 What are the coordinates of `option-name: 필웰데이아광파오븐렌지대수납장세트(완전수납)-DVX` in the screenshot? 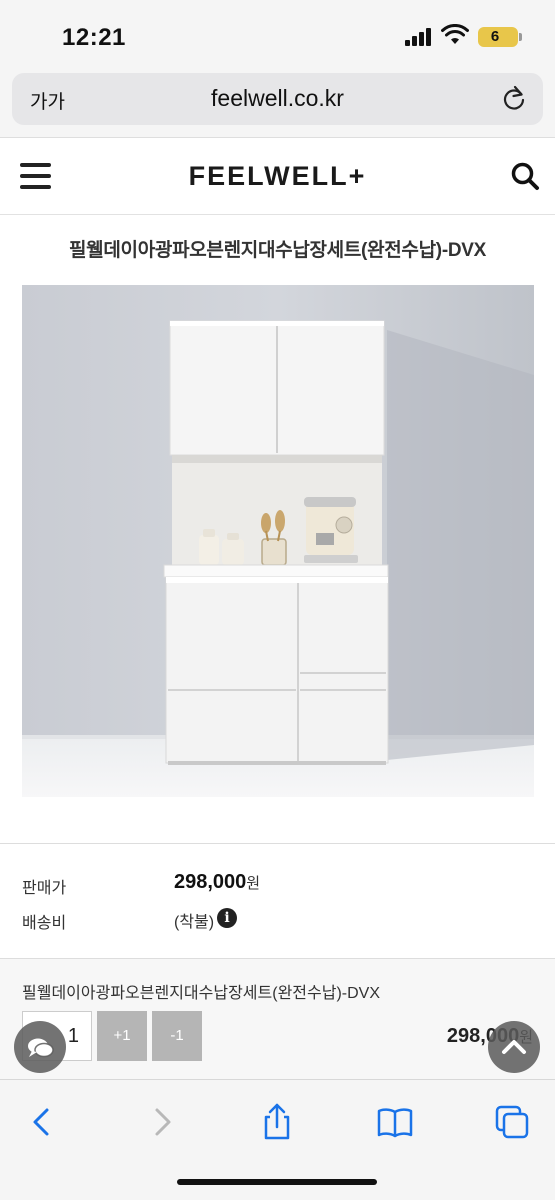 It's located at (201, 993).